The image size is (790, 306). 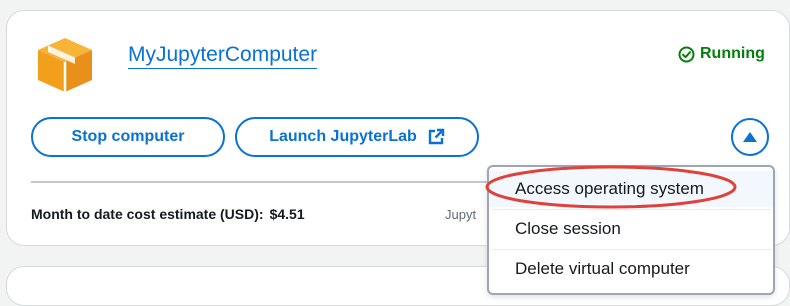 What do you see at coordinates (287, 214) in the screenshot?
I see `cost-estimate-value: $4.51` at bounding box center [287, 214].